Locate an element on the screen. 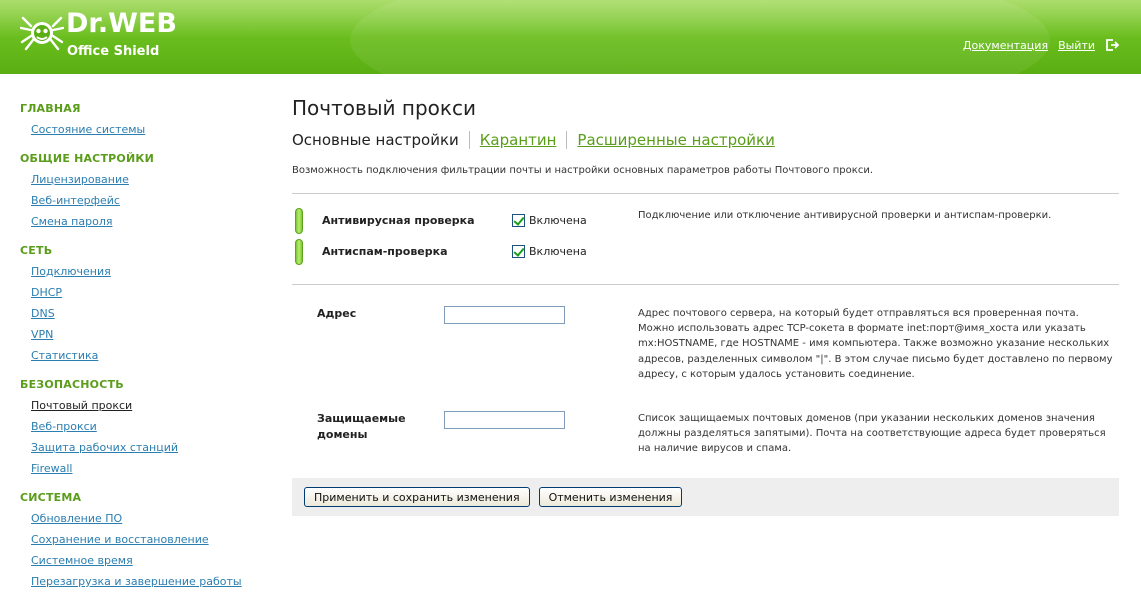  header-links: Документация Выйти is located at coordinates (1041, 45).